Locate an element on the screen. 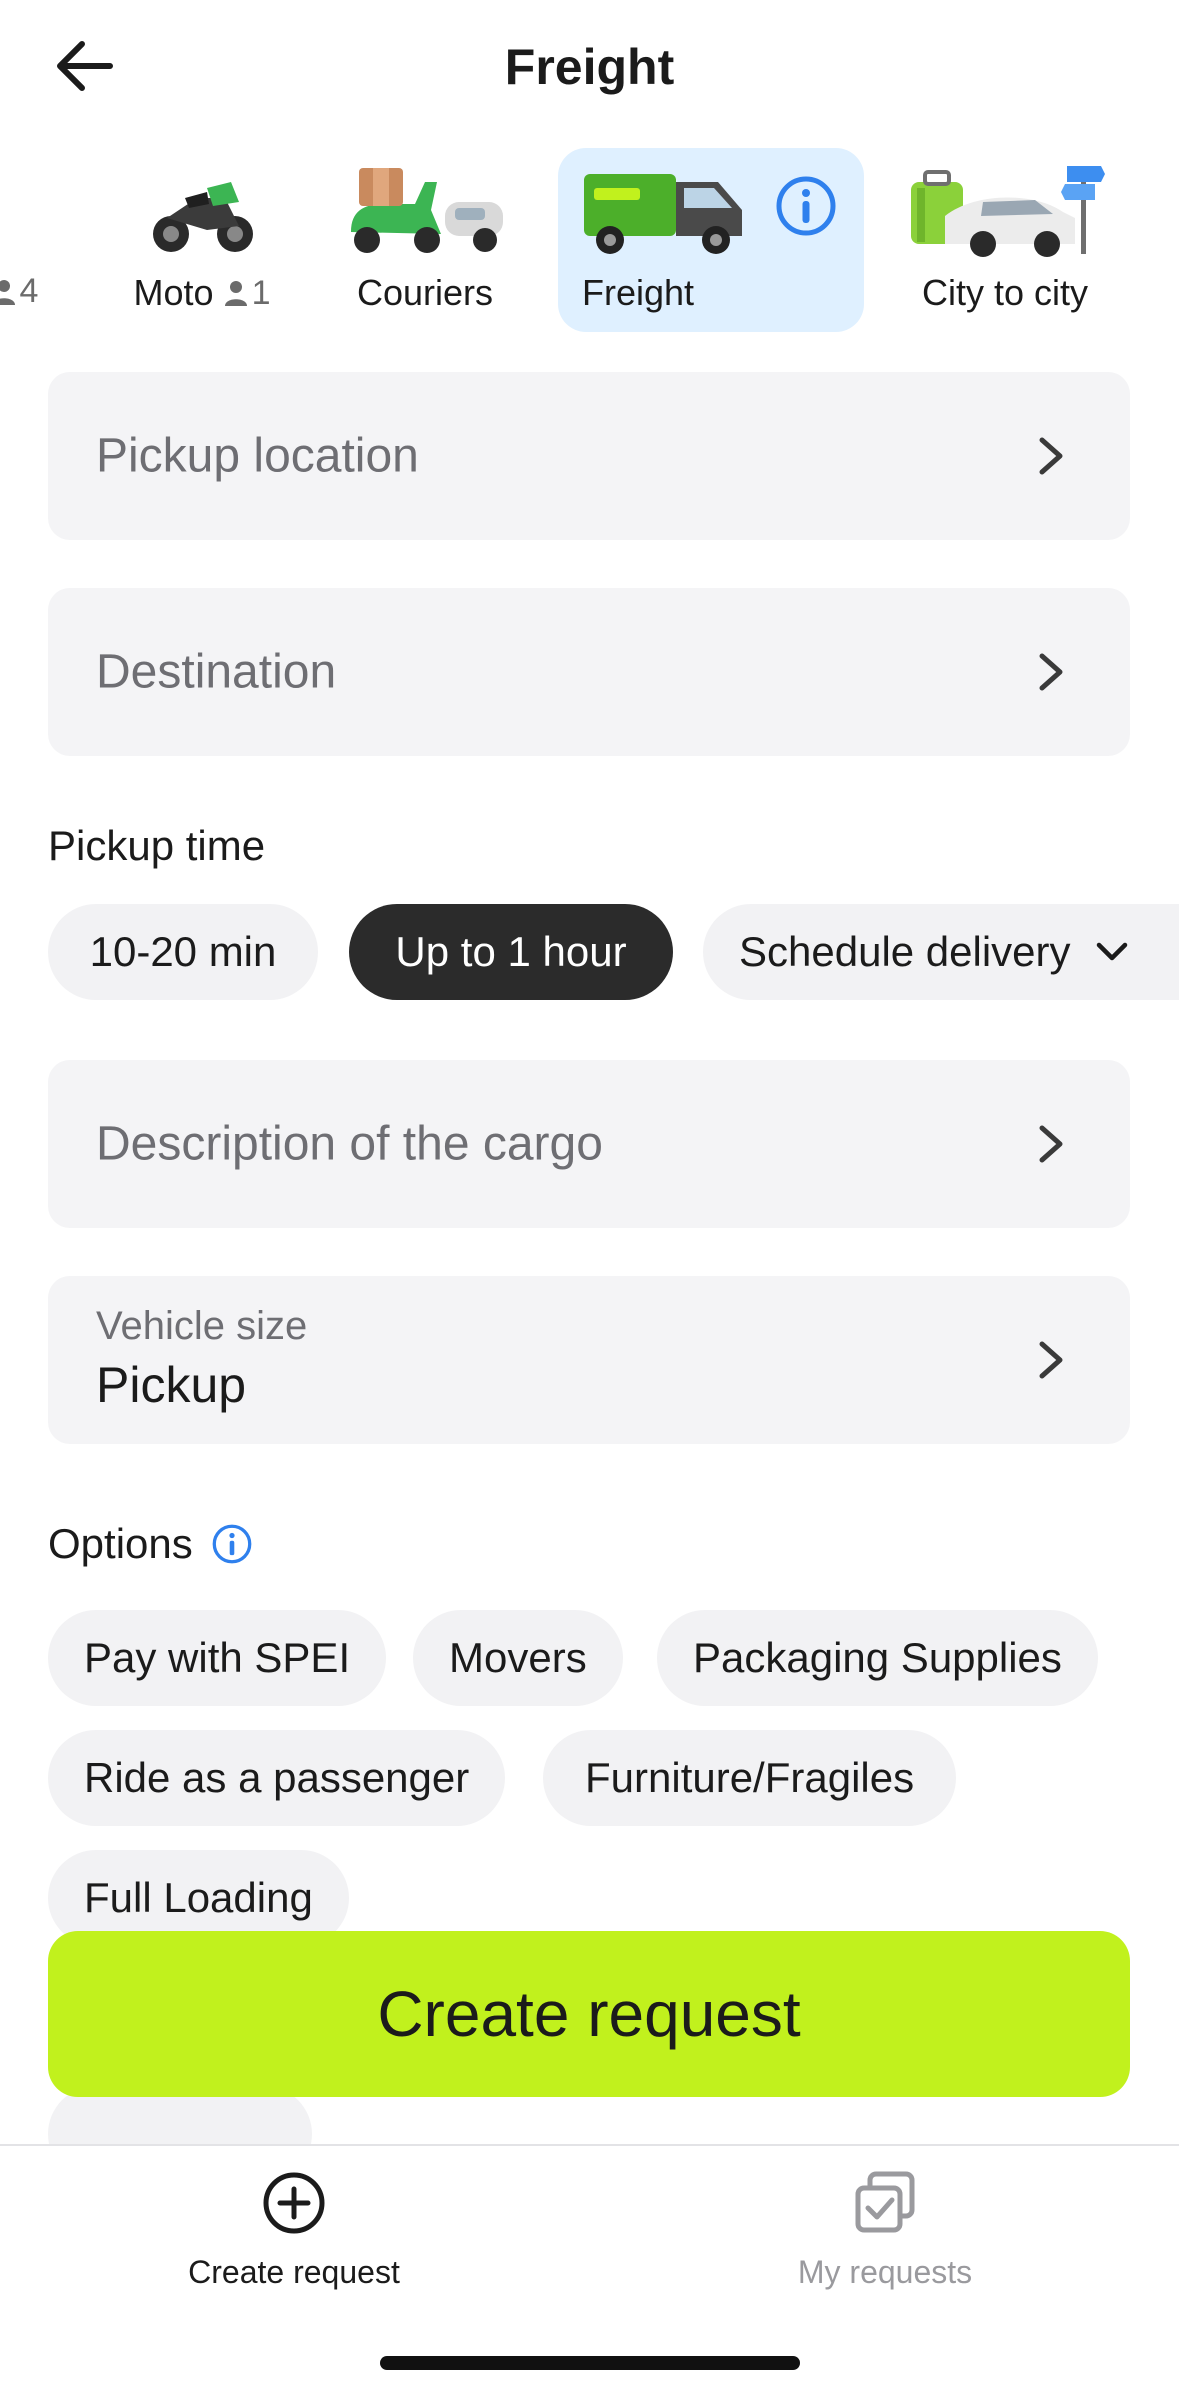  chevron-down-icon is located at coordinates (1111, 951).